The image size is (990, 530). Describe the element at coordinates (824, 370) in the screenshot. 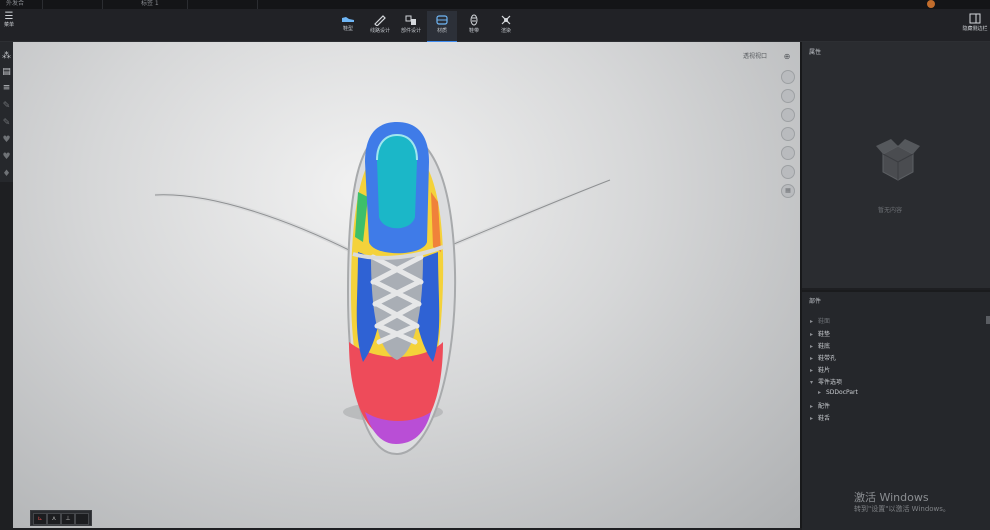

I see `tree-item-label: 鞋片` at that location.